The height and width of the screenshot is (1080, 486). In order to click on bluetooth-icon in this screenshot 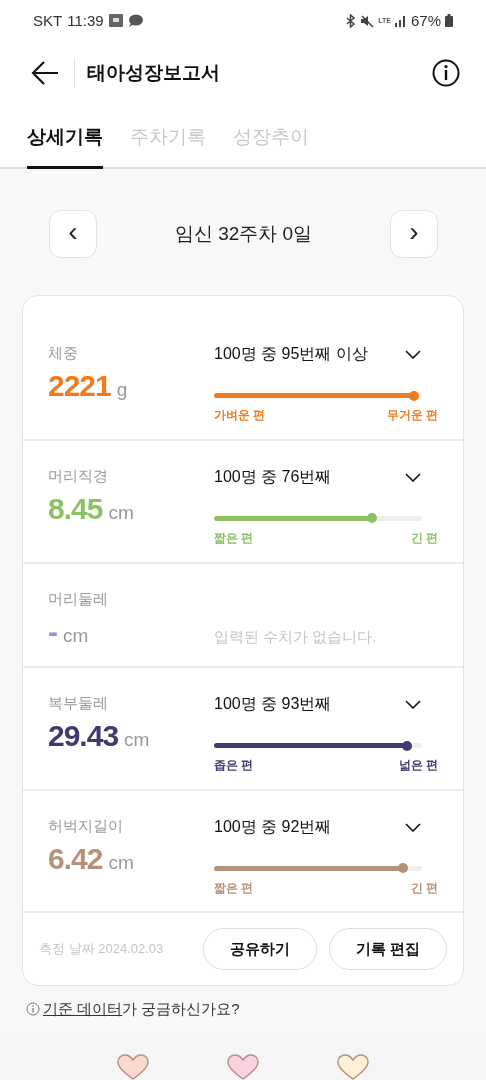, I will do `click(351, 20)`.